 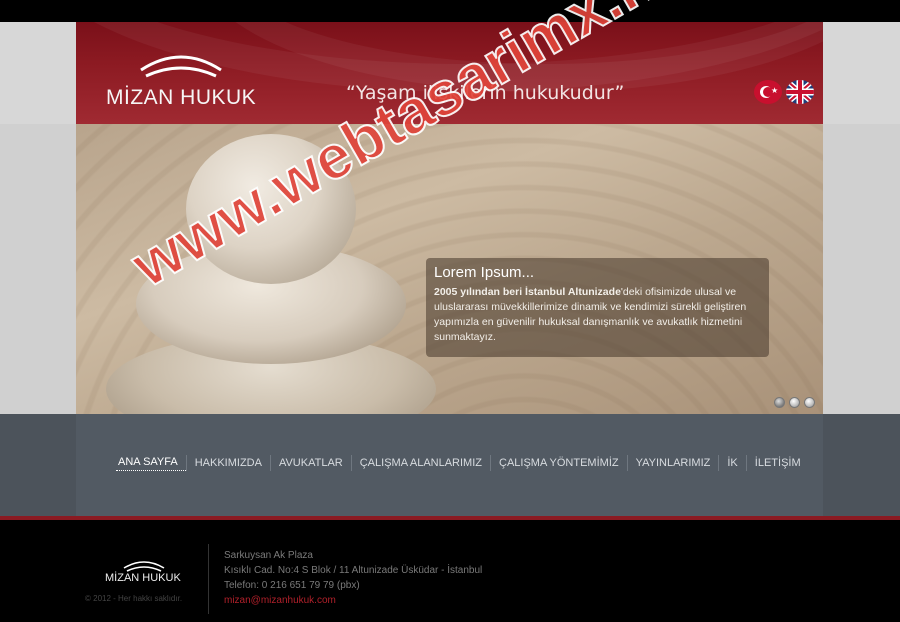 I want to click on nav-item-iletisim: İLETİŞİM, so click(x=777, y=462).